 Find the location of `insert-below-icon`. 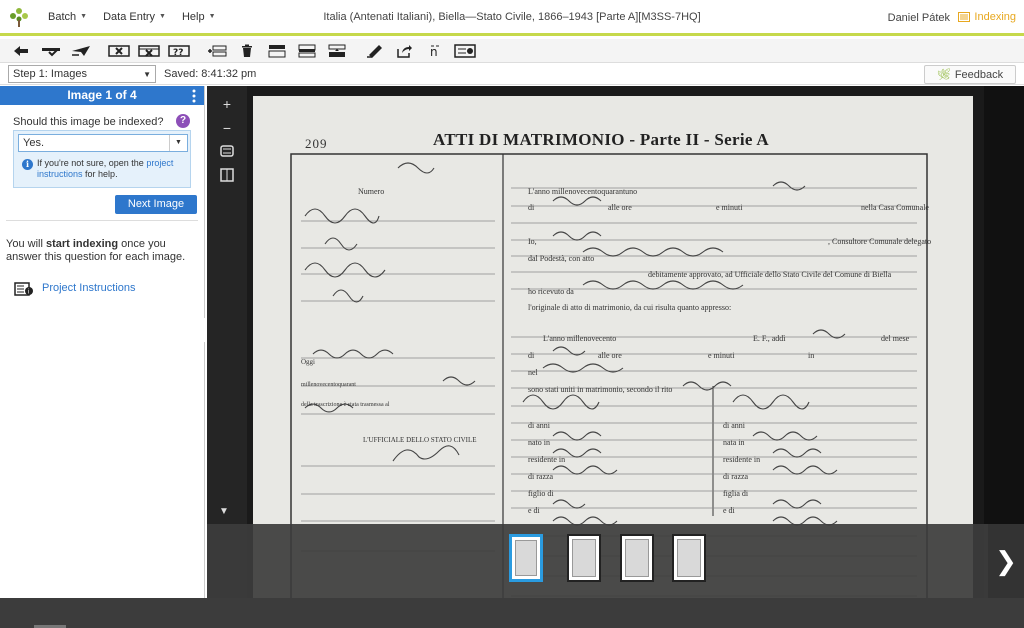

insert-below-icon is located at coordinates (307, 51).